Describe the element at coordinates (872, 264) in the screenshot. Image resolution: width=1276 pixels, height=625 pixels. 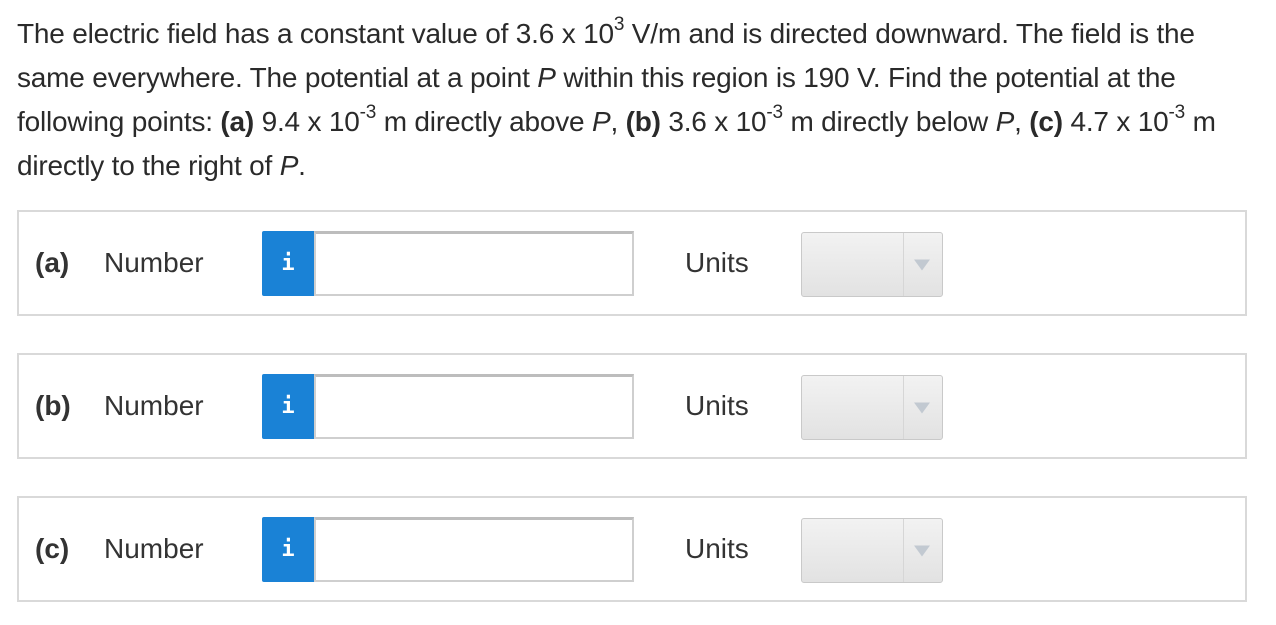
I see `units-select-a` at that location.